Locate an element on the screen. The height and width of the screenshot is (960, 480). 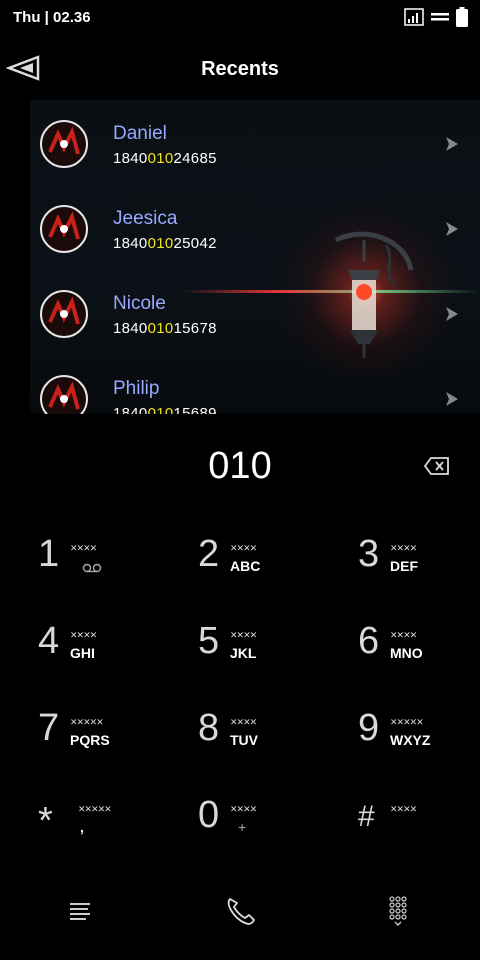
contact-number: 184001015689 is located at coordinates (165, 409).